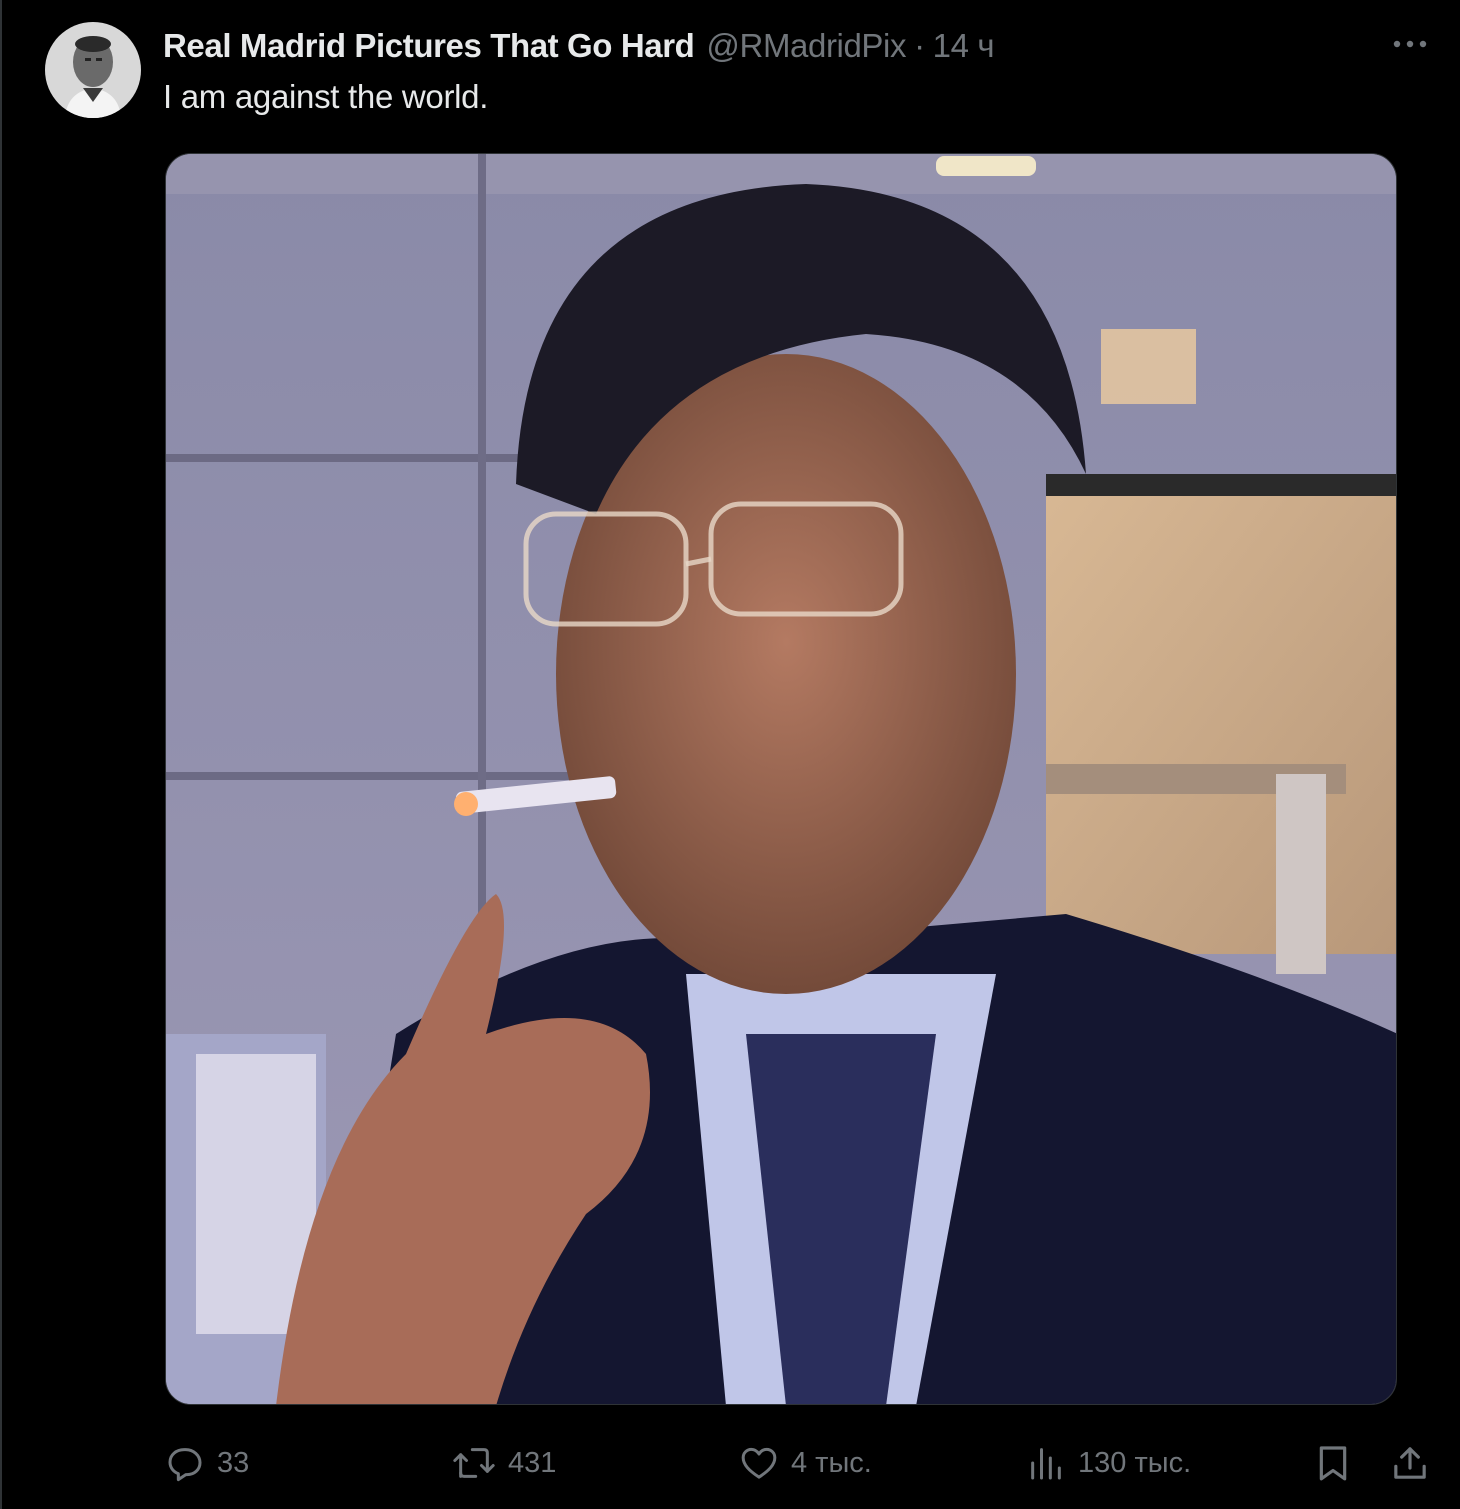  I want to click on bookmark-button, so click(1333, 1463).